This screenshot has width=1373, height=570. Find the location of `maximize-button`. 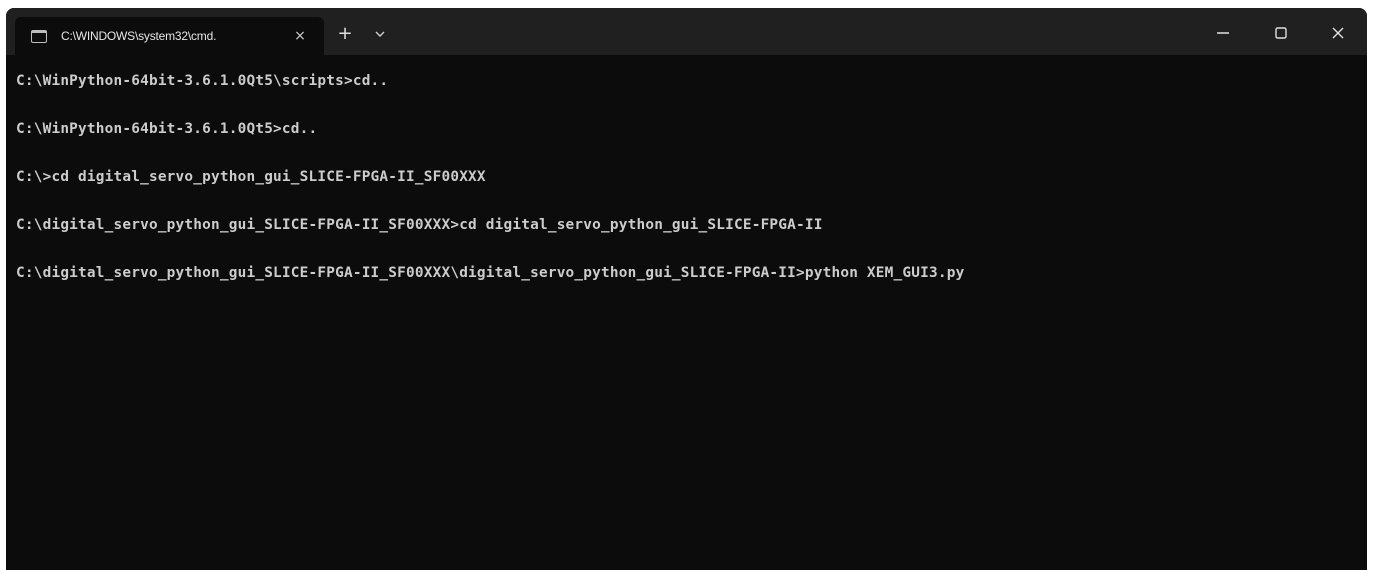

maximize-button is located at coordinates (1281, 33).